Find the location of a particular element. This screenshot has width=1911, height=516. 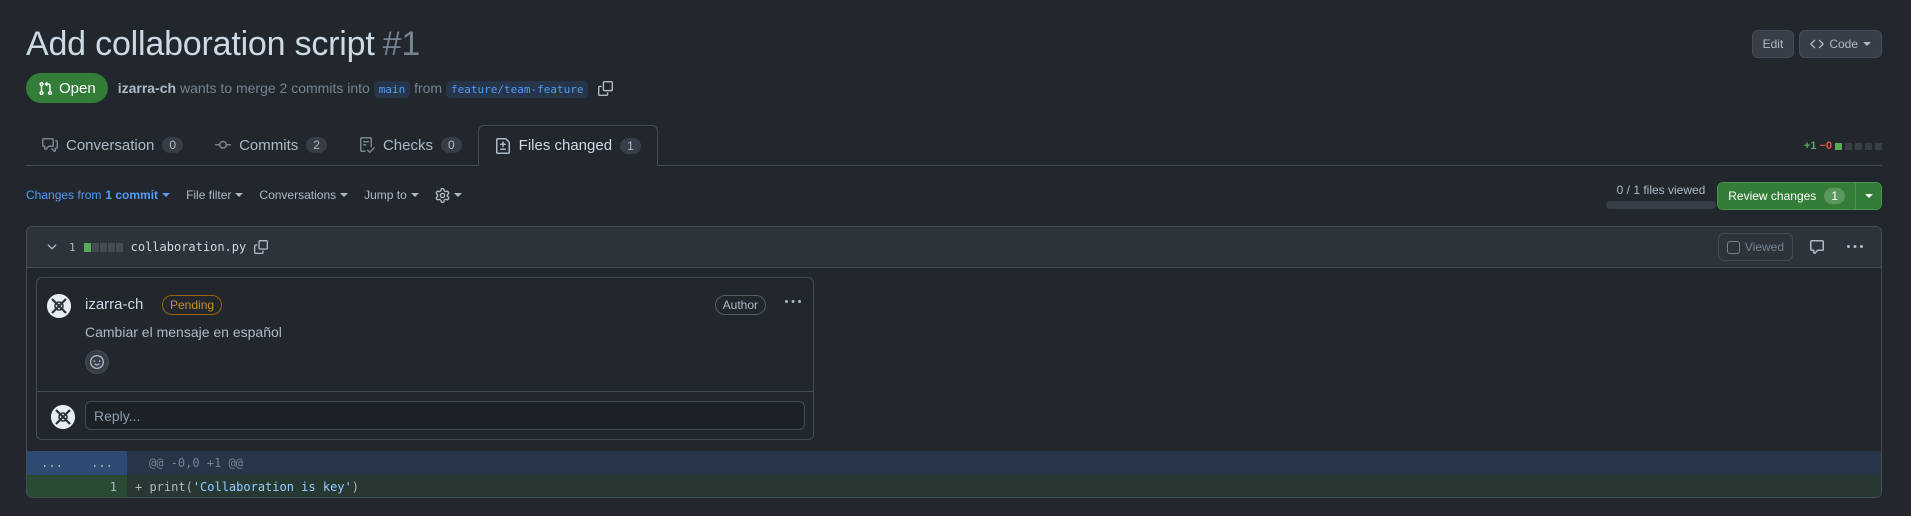

file-name: collaboration.py is located at coordinates (189, 247).